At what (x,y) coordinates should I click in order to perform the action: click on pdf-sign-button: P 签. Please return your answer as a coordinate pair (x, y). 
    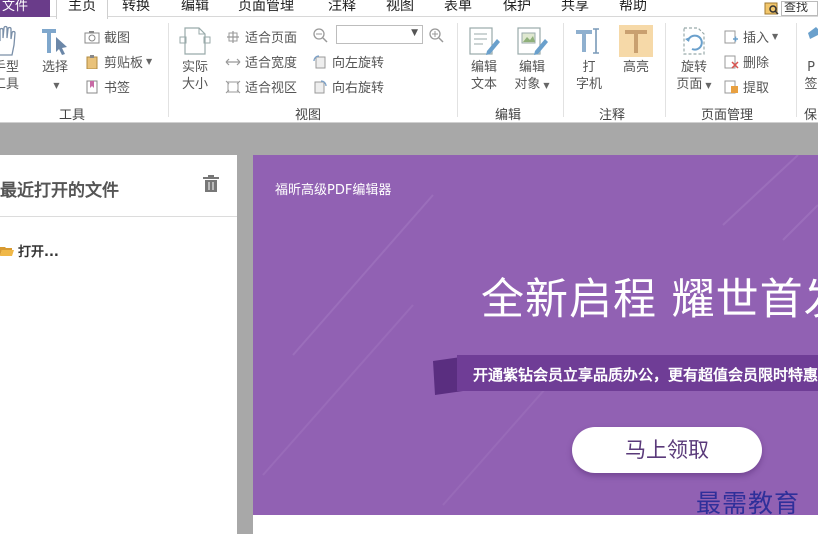
    Looking at the image, I should click on (811, 59).